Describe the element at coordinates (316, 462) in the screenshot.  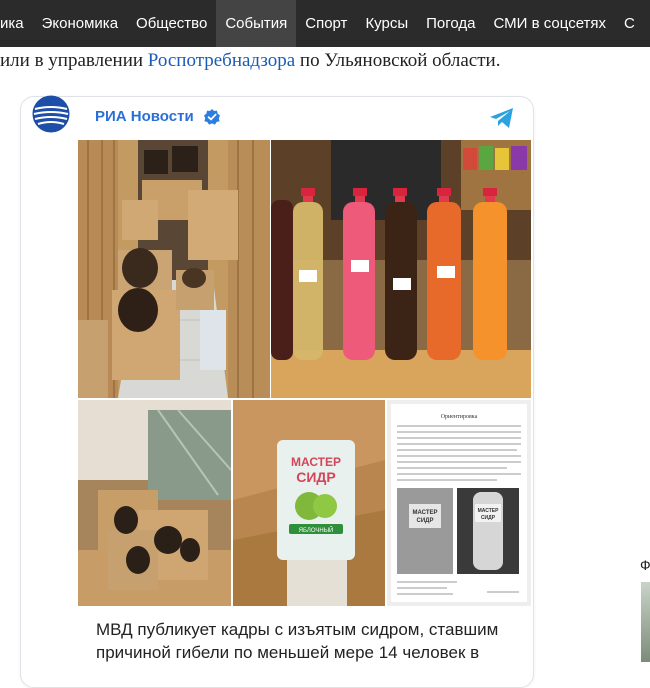
I see `label-line1: МАСТЕР` at that location.